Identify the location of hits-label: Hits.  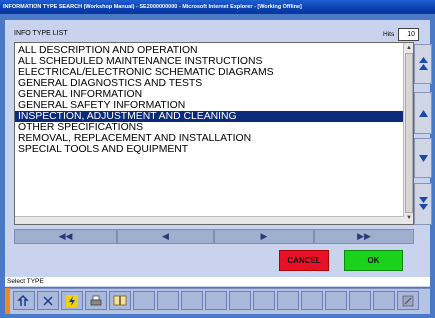
(389, 34).